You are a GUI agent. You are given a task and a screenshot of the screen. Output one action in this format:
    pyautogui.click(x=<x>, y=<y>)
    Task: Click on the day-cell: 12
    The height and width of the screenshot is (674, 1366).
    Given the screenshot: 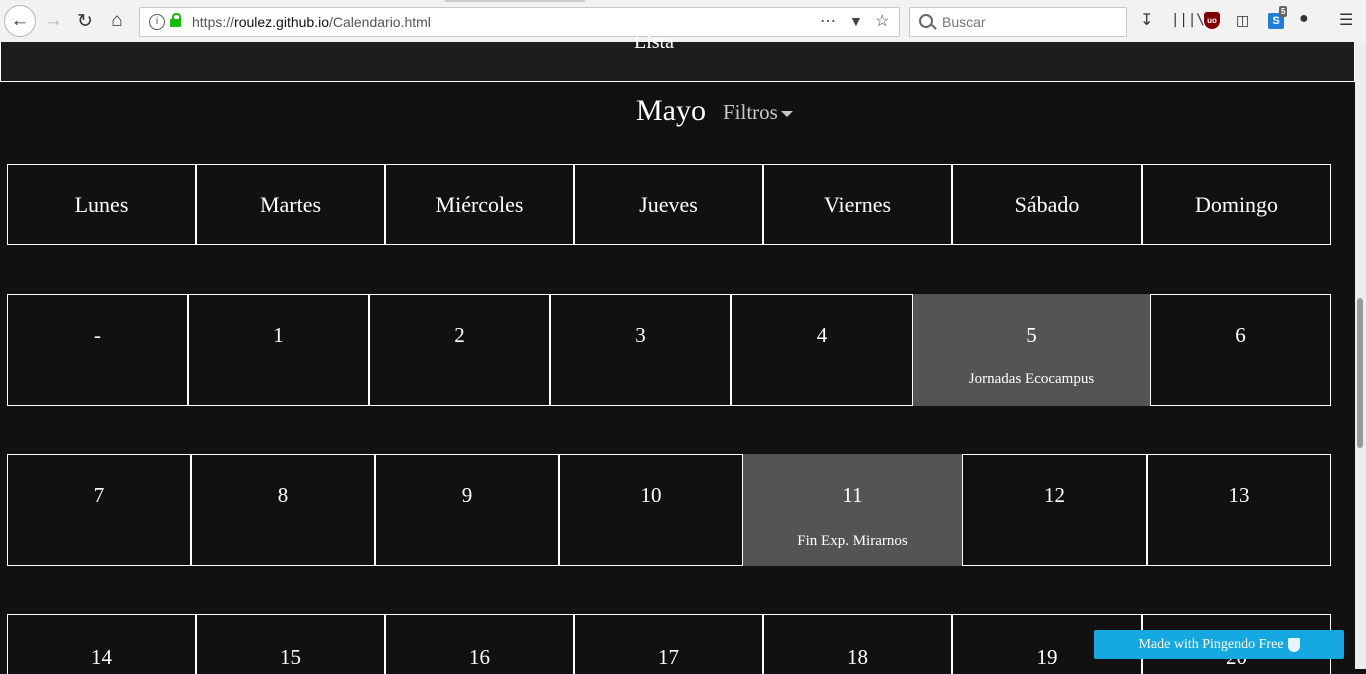 What is the action you would take?
    pyautogui.click(x=1054, y=510)
    